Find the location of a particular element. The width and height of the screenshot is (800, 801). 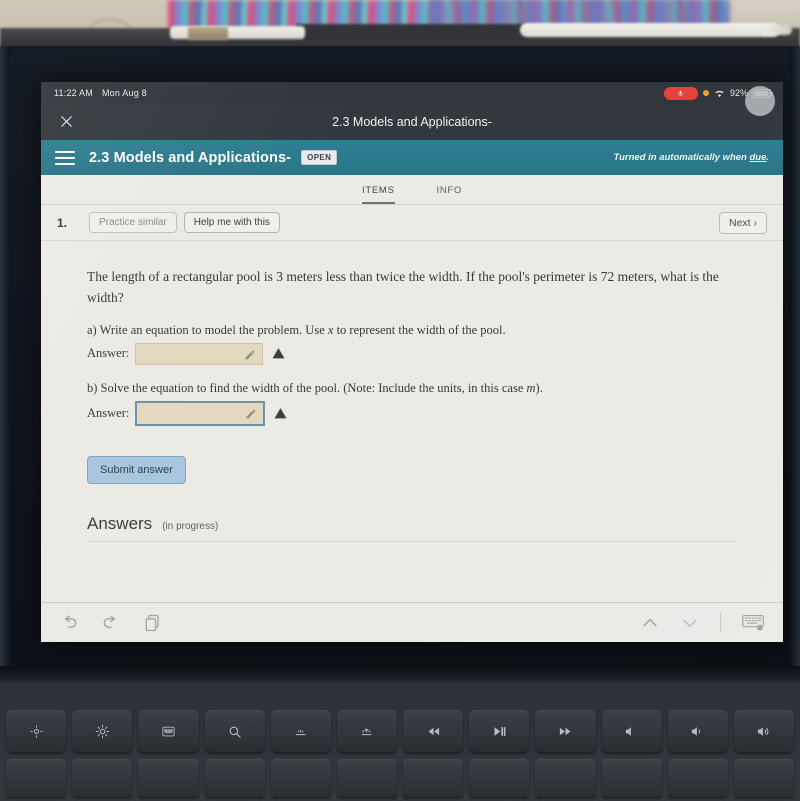

hamburger-menu-icon is located at coordinates (65, 157).